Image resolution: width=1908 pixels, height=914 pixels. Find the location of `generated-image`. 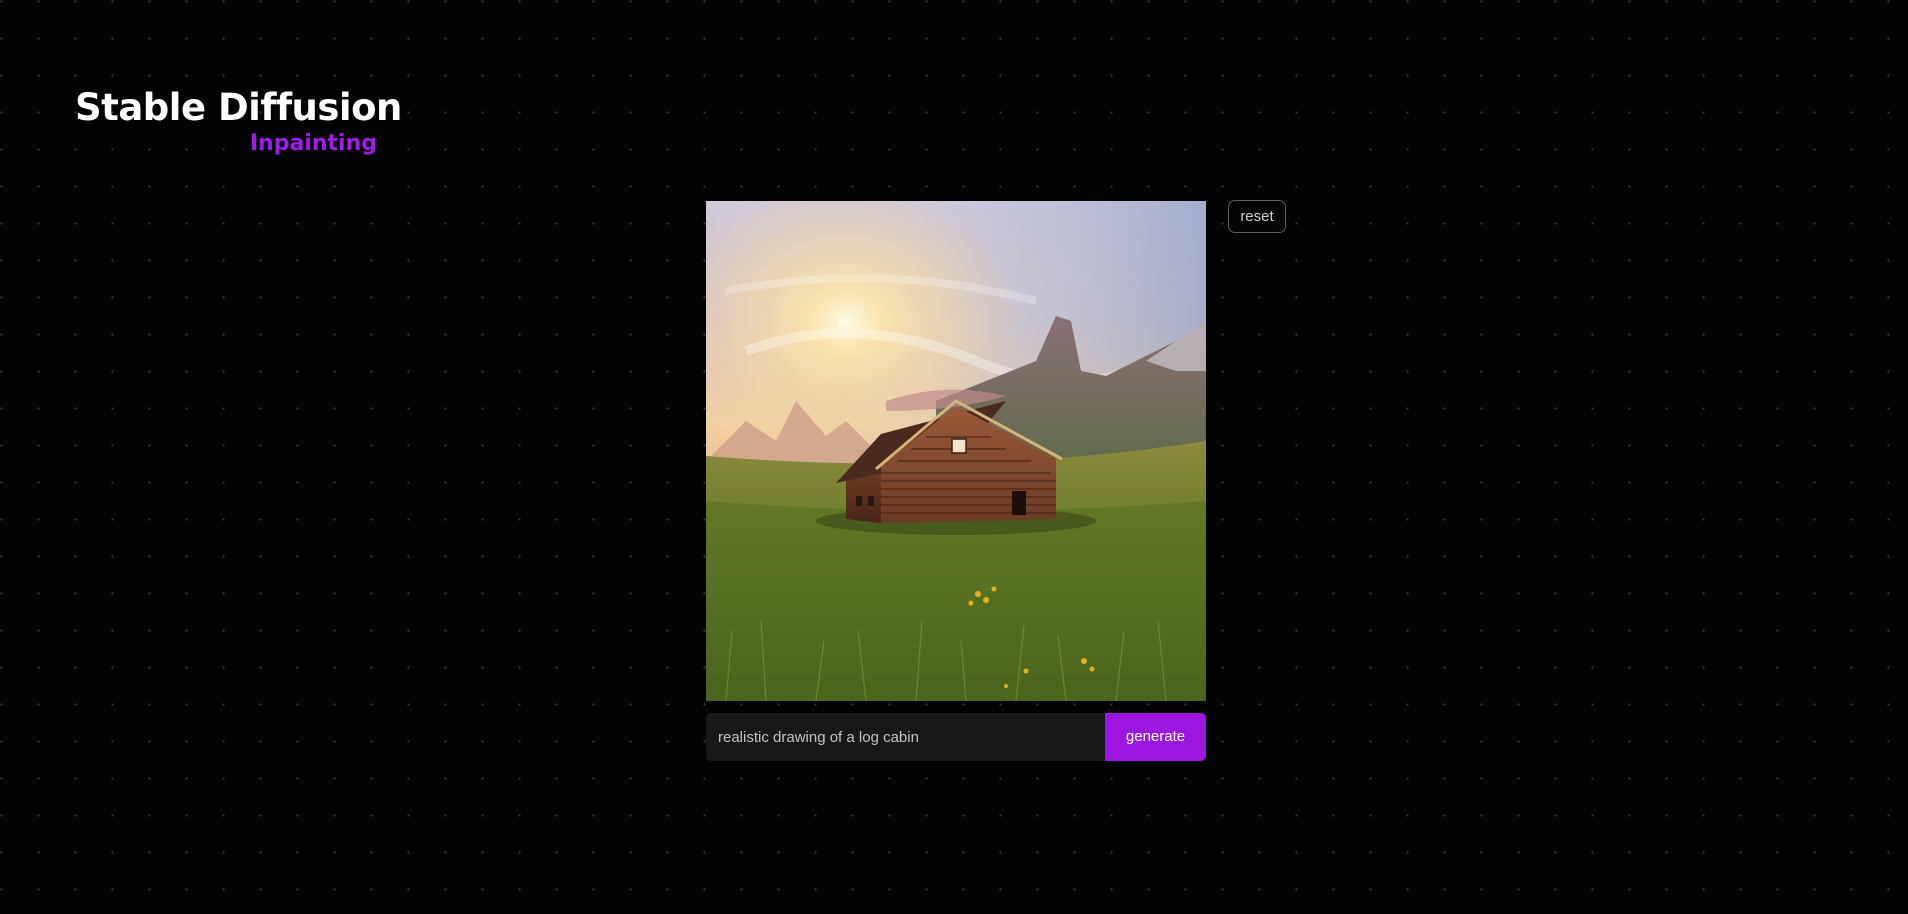

generated-image is located at coordinates (956, 451).